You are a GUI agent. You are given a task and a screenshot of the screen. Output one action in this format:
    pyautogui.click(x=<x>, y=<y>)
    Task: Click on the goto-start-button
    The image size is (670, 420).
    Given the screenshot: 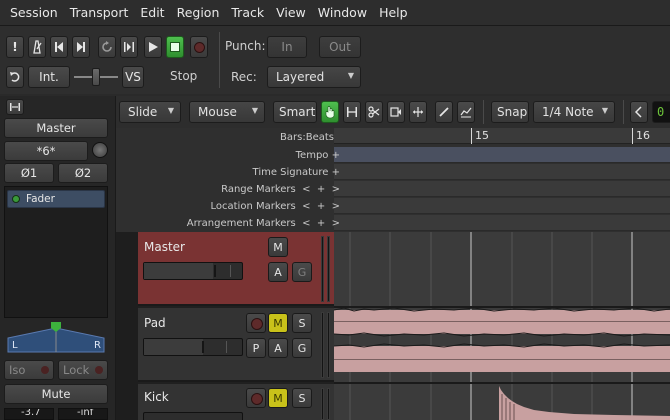 What is the action you would take?
    pyautogui.click(x=59, y=47)
    